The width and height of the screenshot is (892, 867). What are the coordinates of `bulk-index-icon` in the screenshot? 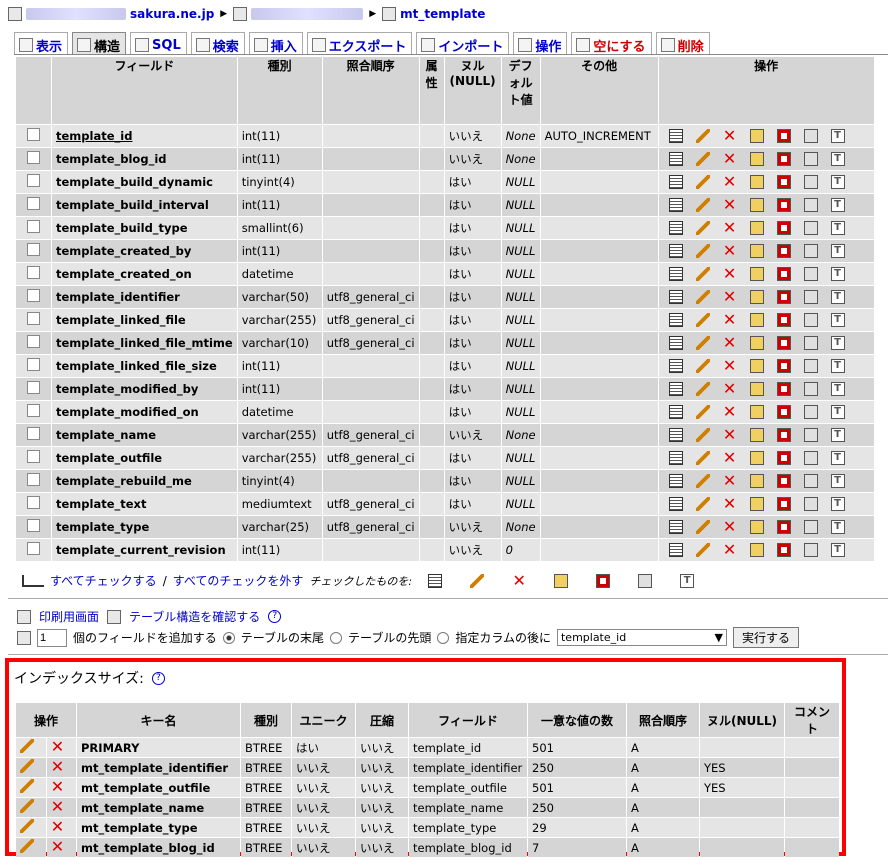 It's located at (645, 580).